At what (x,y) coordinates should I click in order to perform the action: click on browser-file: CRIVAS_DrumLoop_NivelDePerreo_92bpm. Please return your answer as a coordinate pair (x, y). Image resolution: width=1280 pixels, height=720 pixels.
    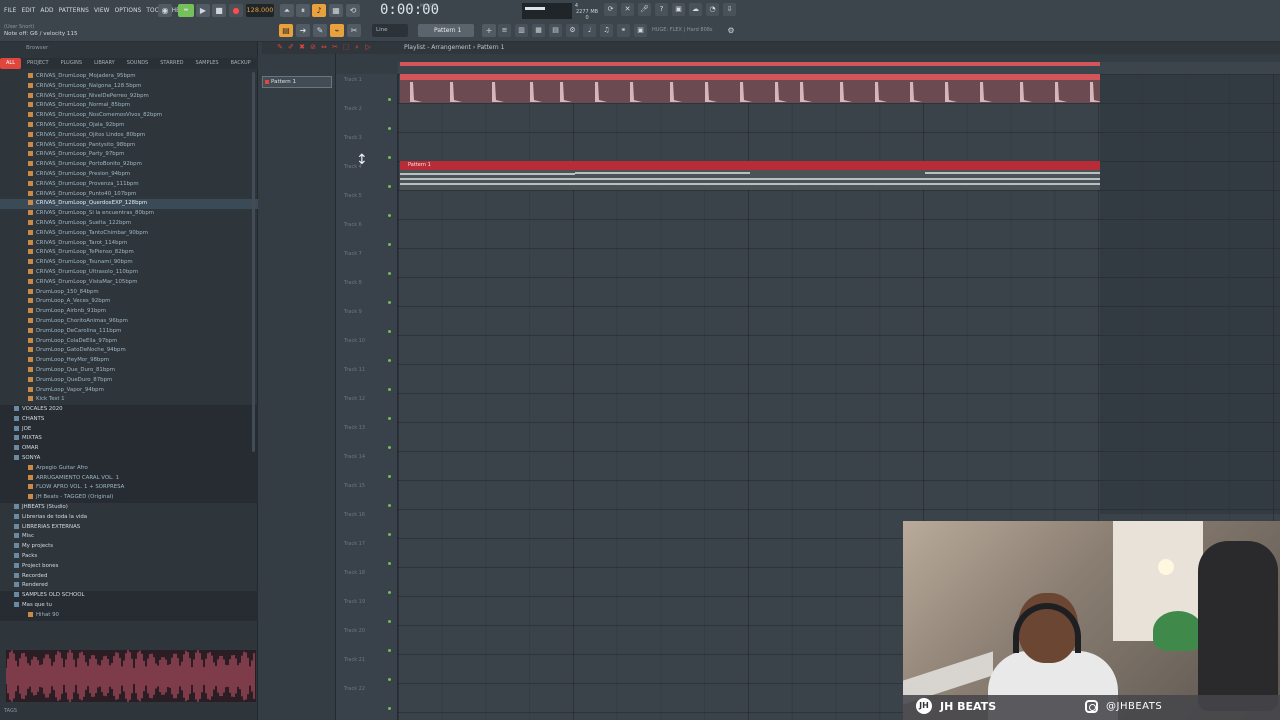
    Looking at the image, I should click on (129, 97).